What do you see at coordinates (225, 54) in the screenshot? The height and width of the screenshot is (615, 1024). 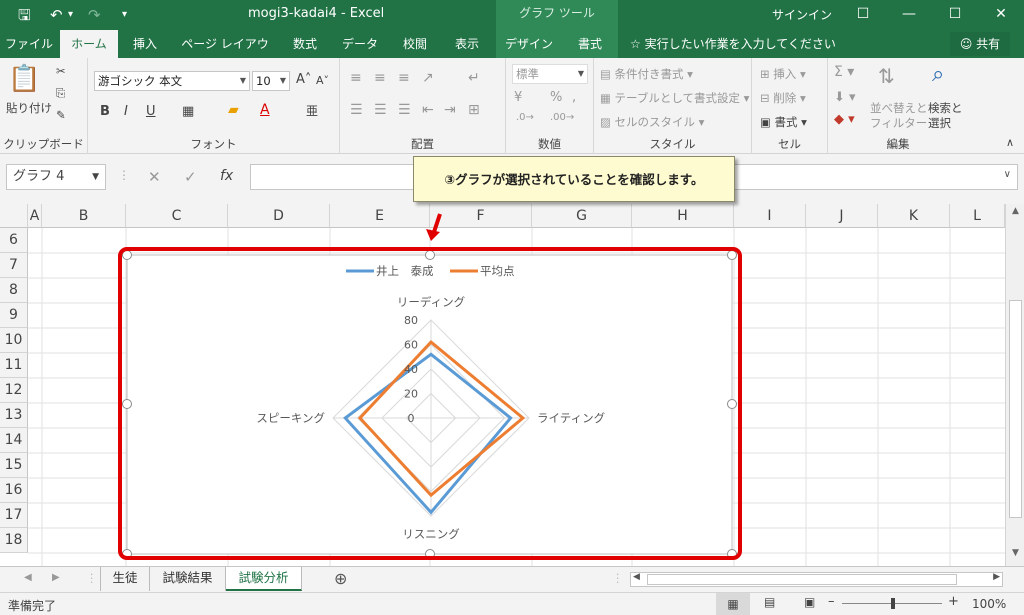 I see `tab-page-layout: ページ レイアウト` at bounding box center [225, 54].